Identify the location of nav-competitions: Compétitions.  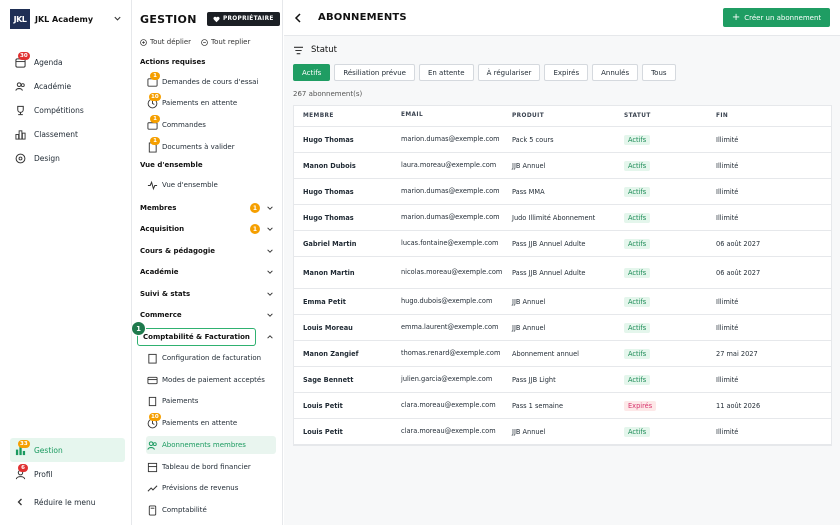
(67, 110).